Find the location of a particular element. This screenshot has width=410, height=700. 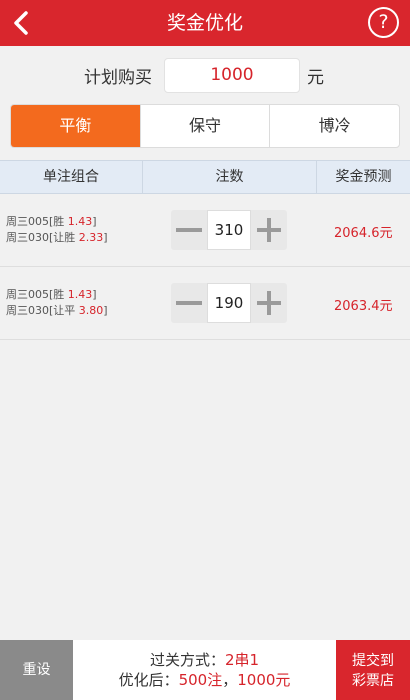

quantity-stepper: 310 is located at coordinates (229, 230).